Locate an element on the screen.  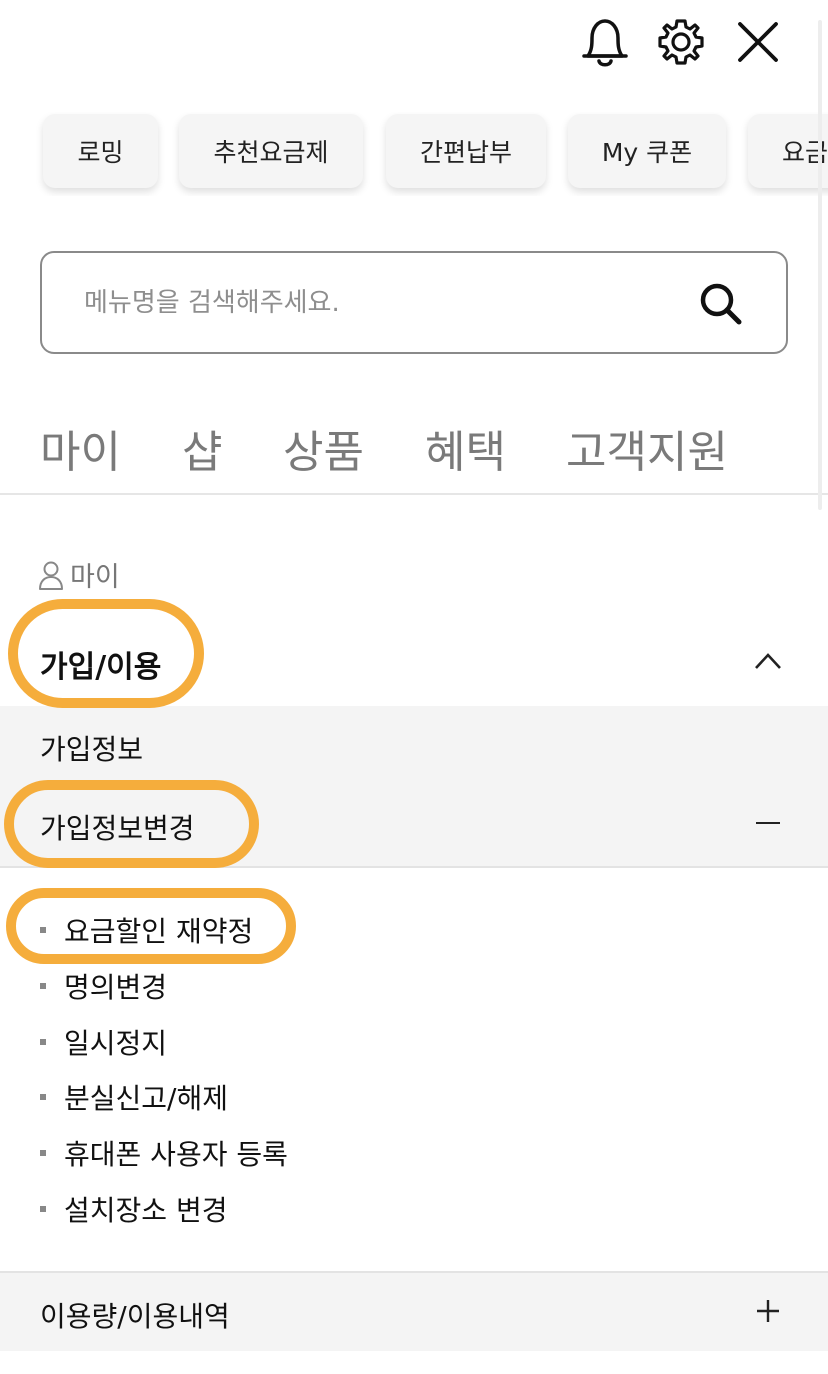
tab-products: 상품 is located at coordinates (323, 448).